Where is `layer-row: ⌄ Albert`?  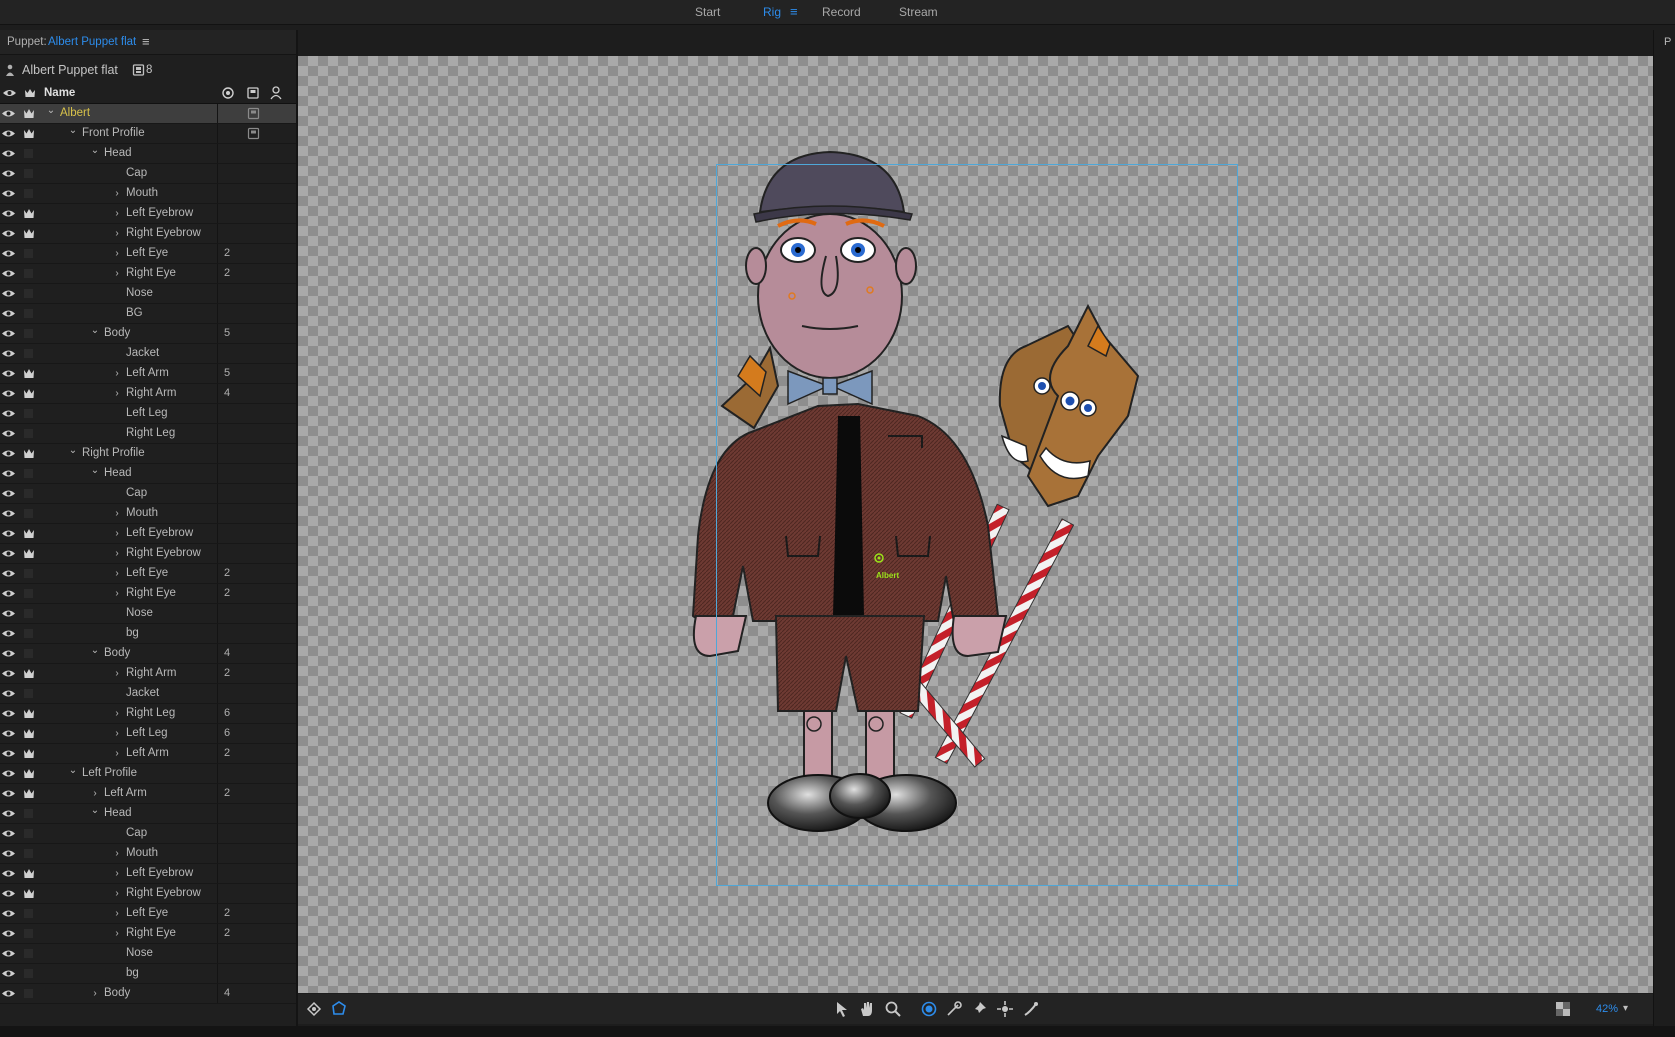 layer-row: ⌄ Albert is located at coordinates (148, 114).